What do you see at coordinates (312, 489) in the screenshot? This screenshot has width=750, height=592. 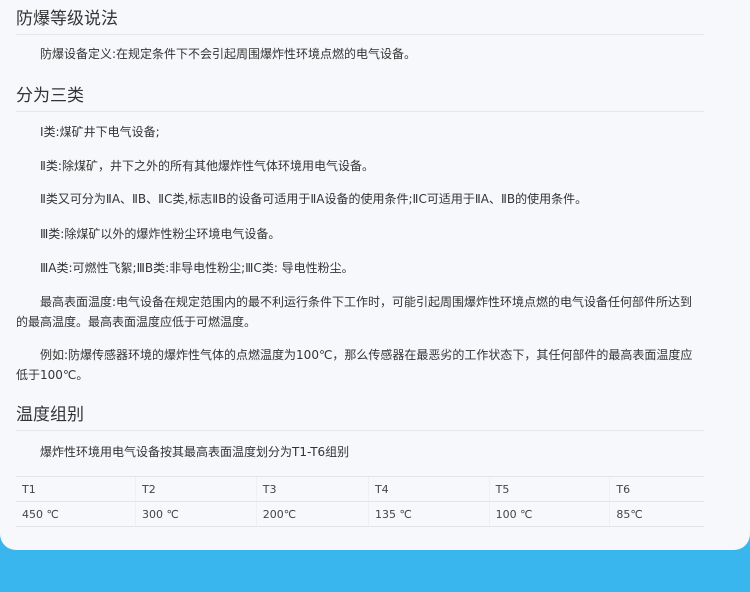 I see `table-header-cell: T3` at bounding box center [312, 489].